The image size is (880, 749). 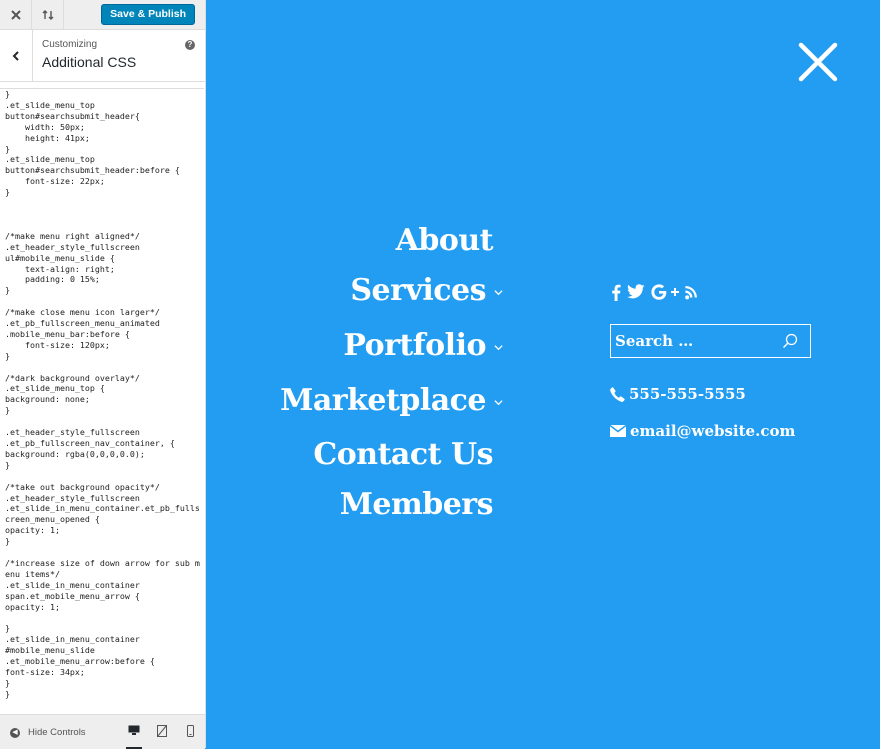 I want to click on social-icons, so click(x=655, y=292).